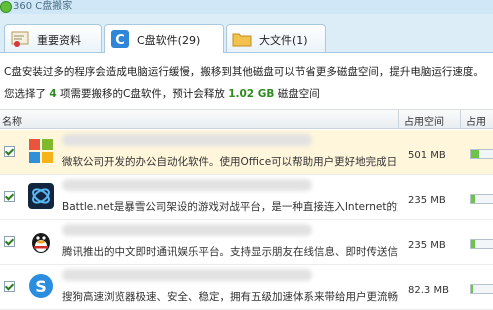 This screenshot has height=310, width=493. What do you see at coordinates (424, 120) in the screenshot?
I see `column-space: 占用空间` at bounding box center [424, 120].